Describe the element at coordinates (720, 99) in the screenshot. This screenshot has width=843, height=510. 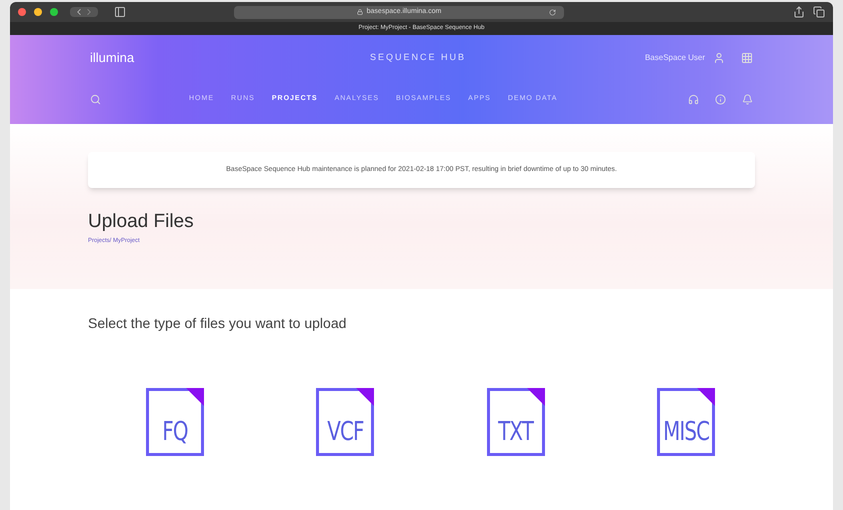
I see `info-icon` at that location.